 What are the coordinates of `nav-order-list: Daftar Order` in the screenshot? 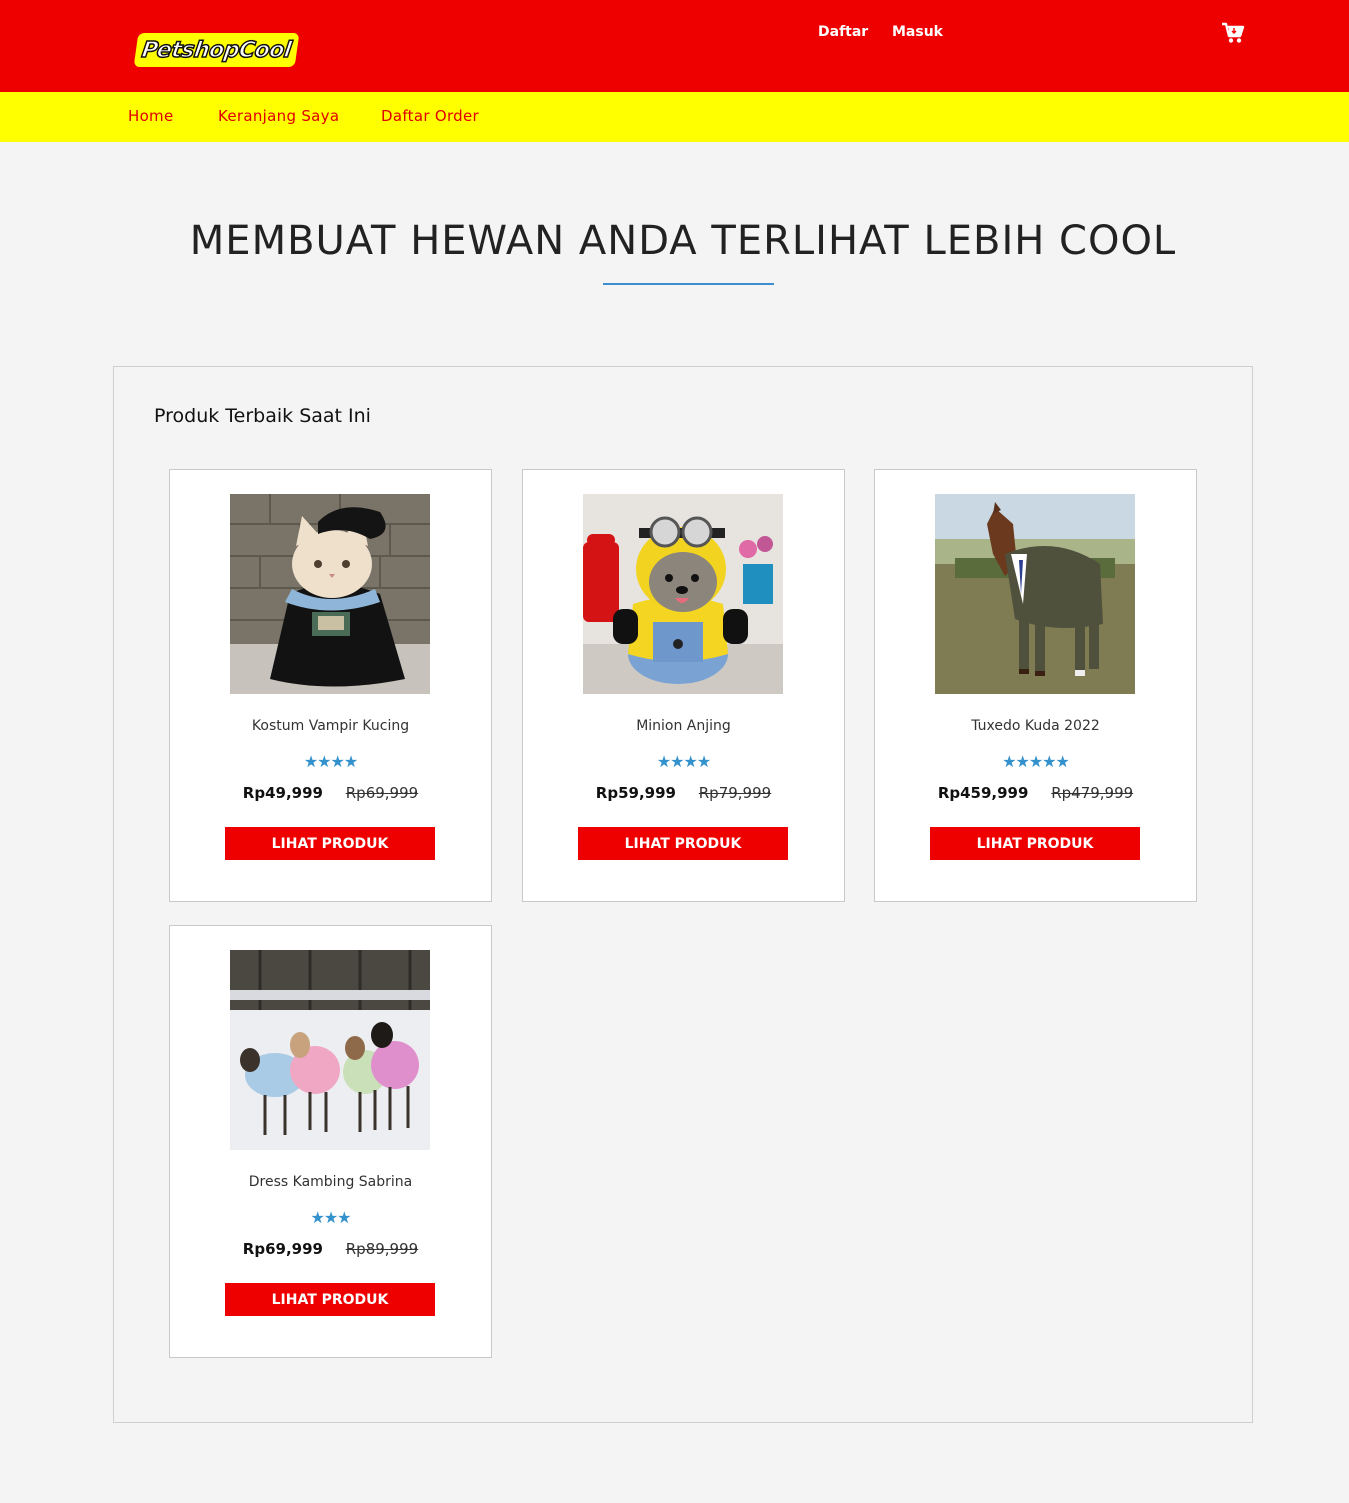 It's located at (430, 116).